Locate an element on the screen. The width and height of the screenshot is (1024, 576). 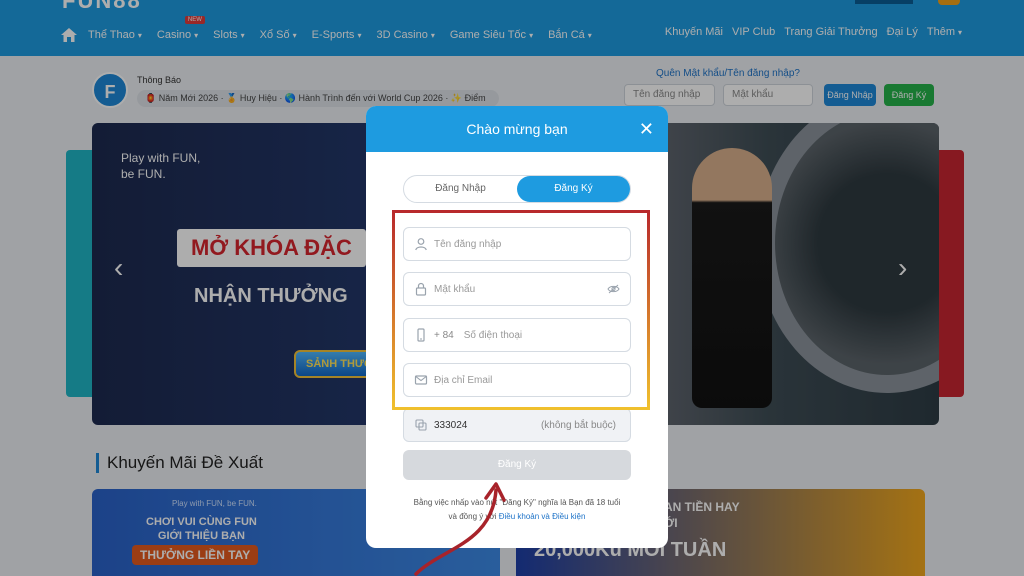
tab-login: Đăng Nhập is located at coordinates (460, 189).